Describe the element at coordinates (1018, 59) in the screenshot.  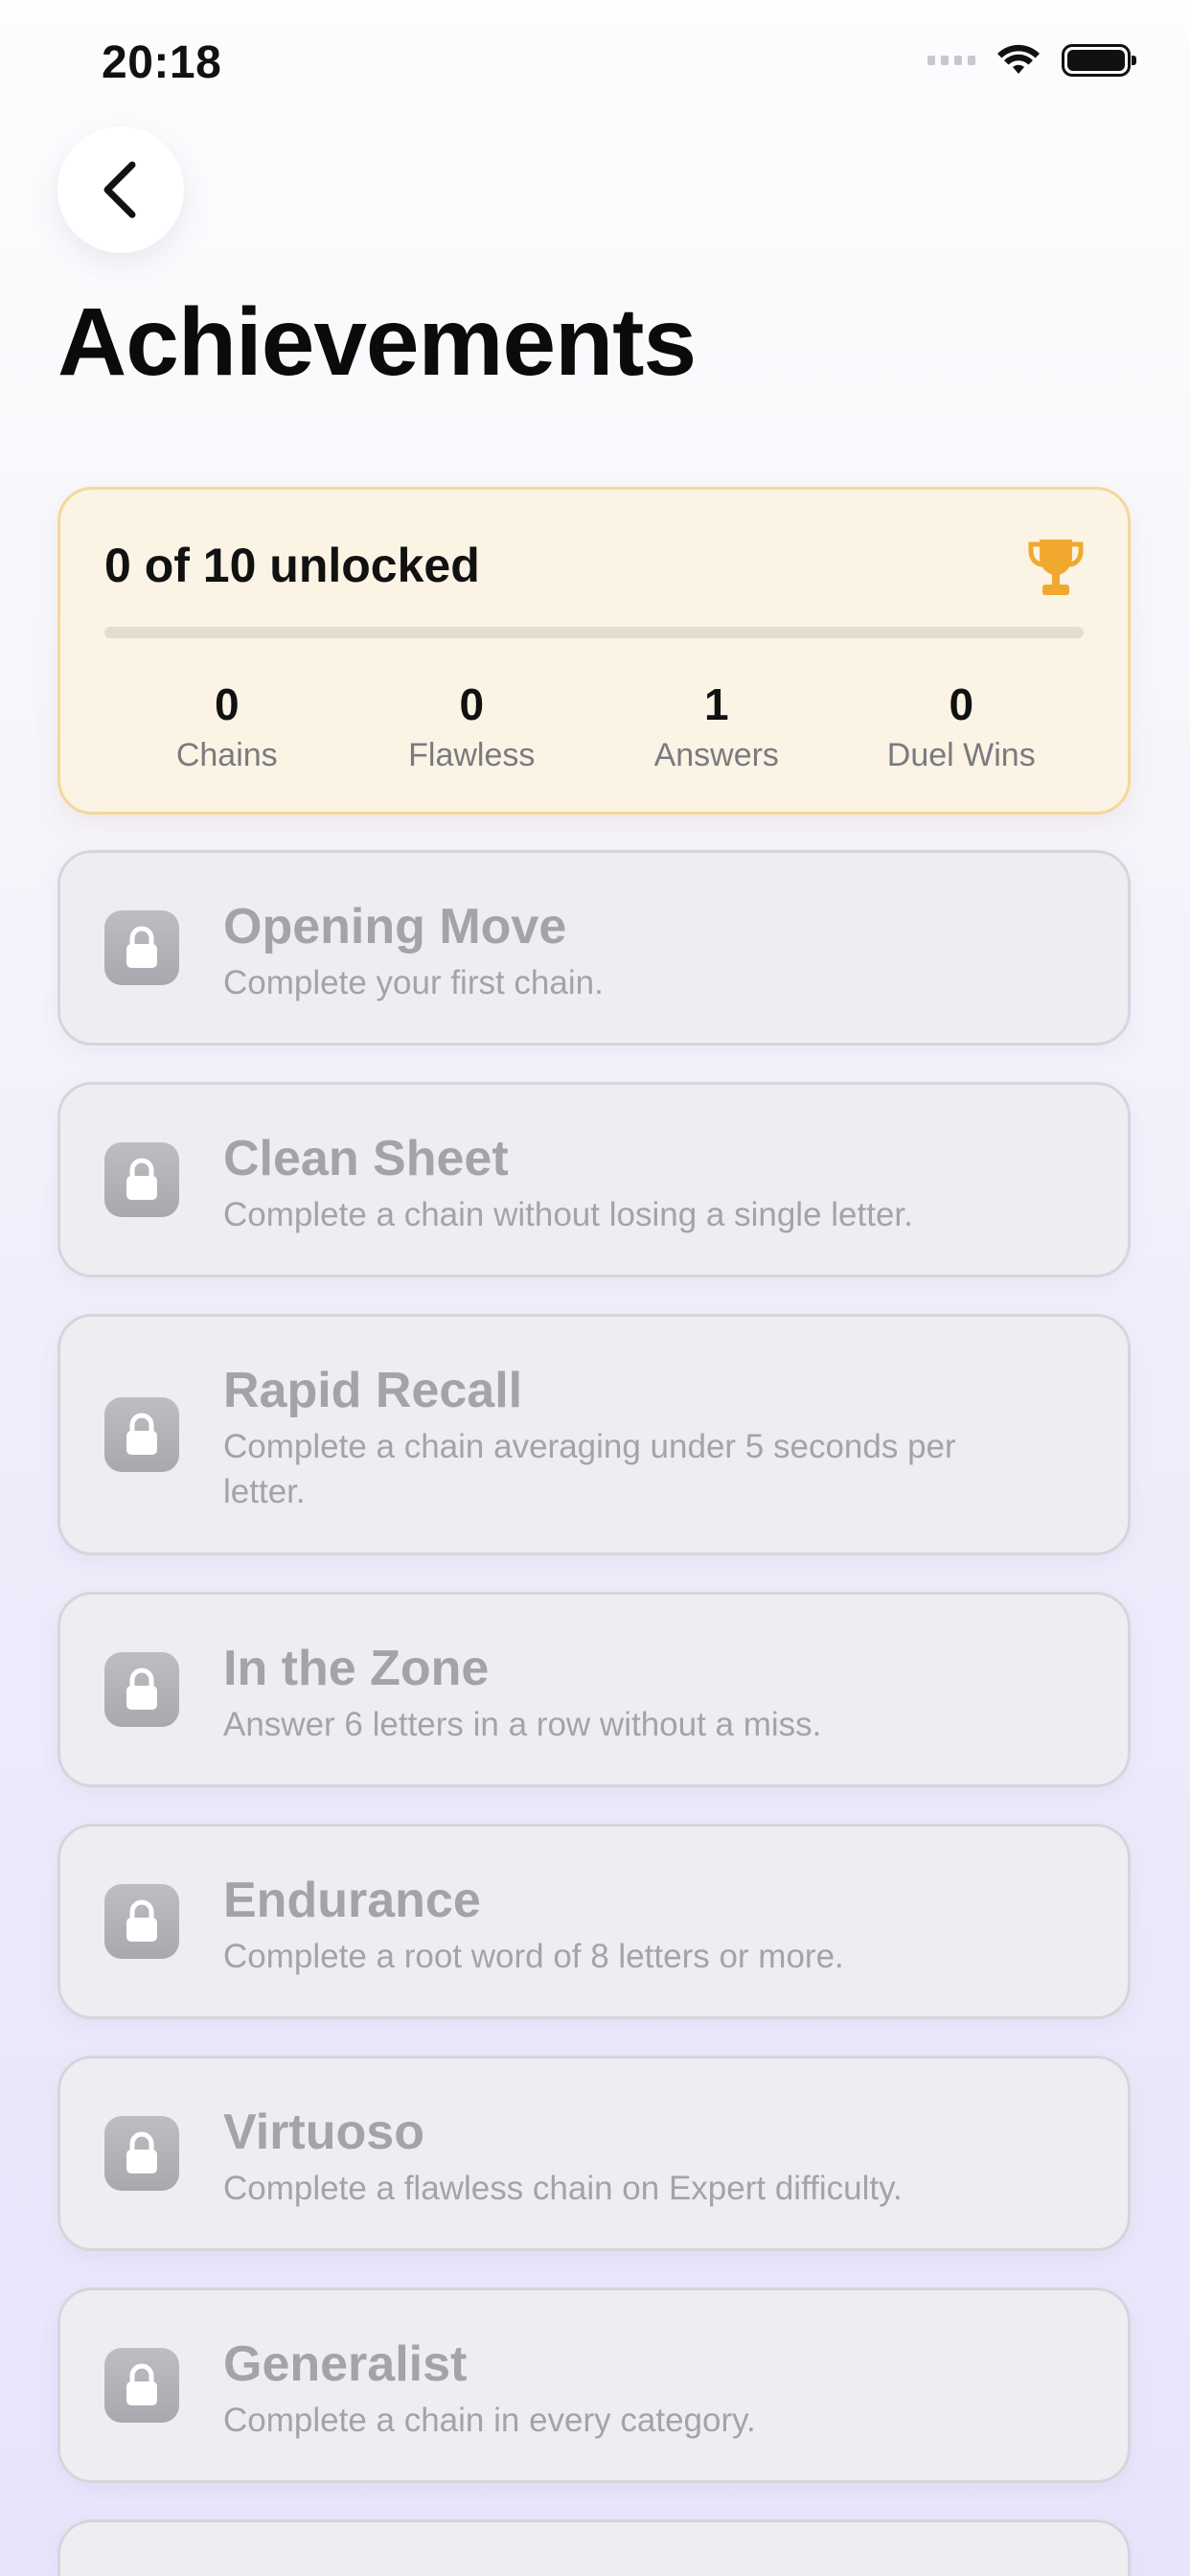
I see `wifi-icon` at that location.